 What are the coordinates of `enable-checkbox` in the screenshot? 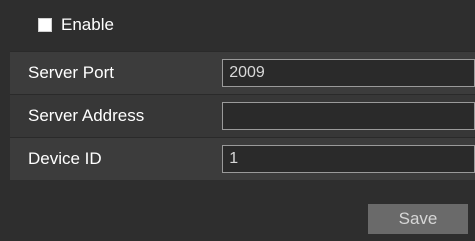 It's located at (45, 25).